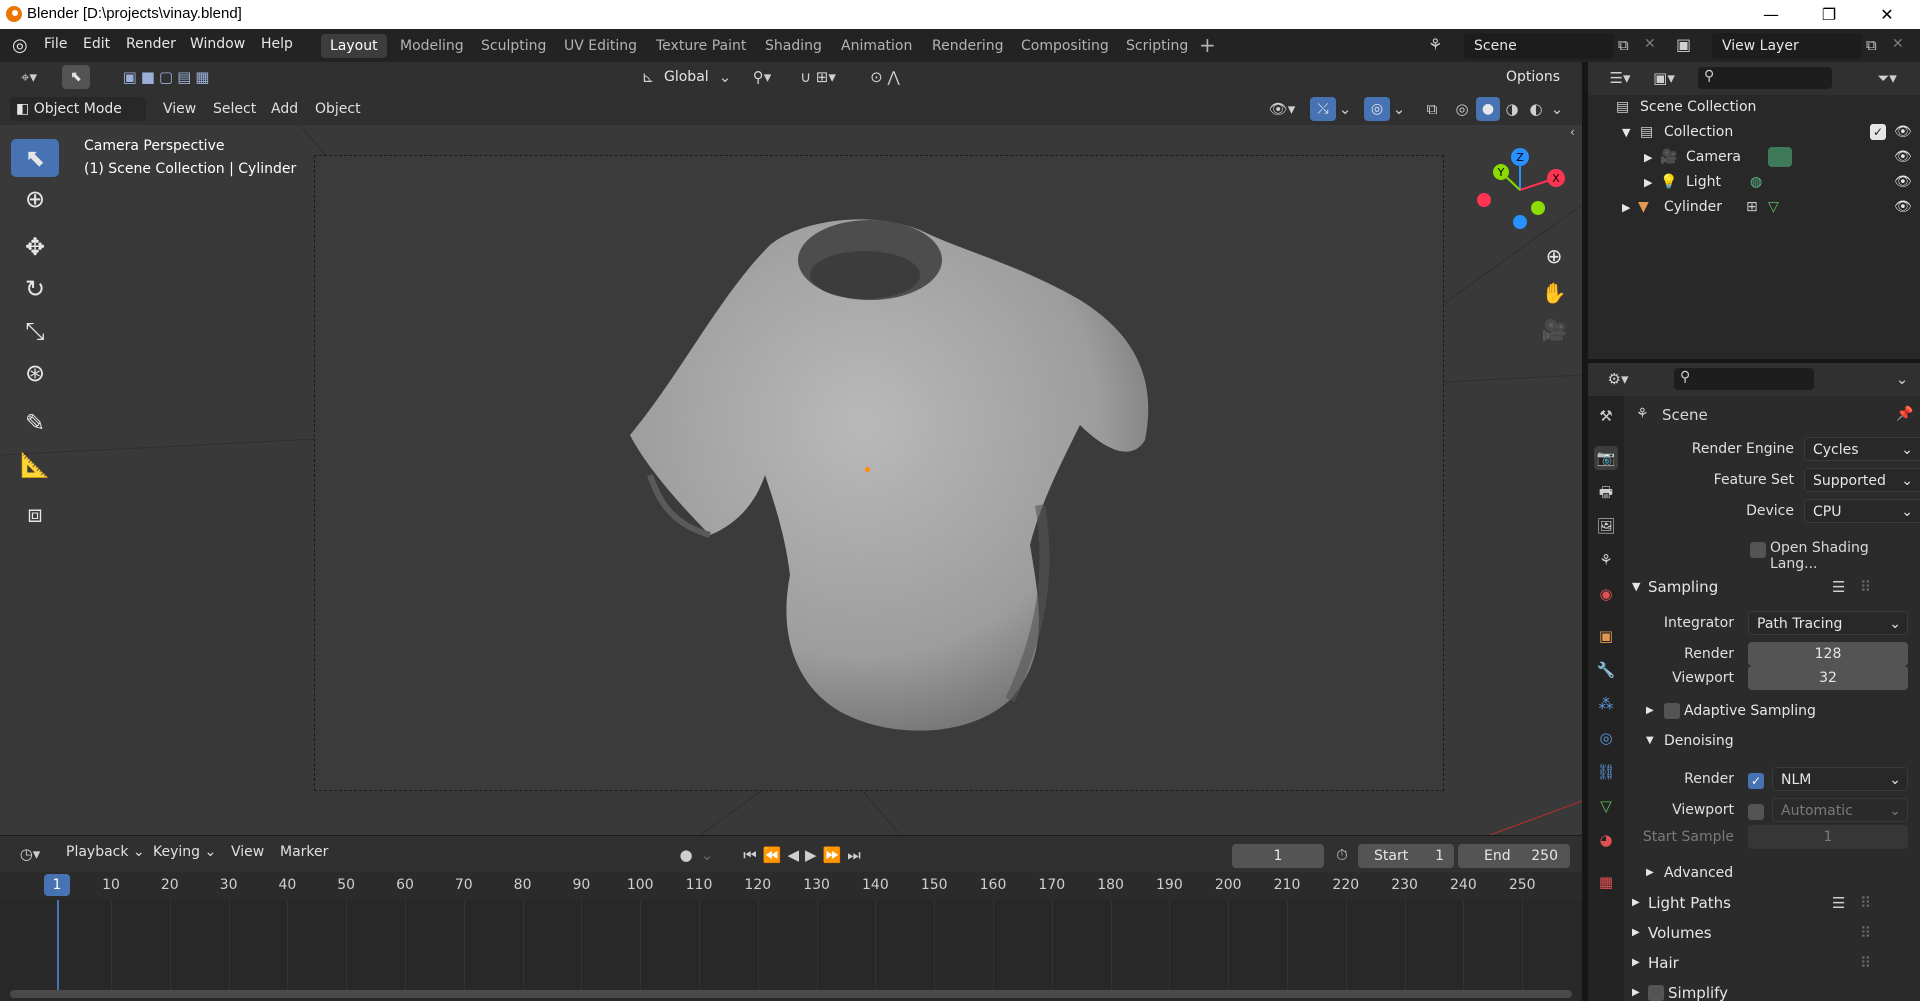  I want to click on view-layer-icon: ▣, so click(1683, 44).